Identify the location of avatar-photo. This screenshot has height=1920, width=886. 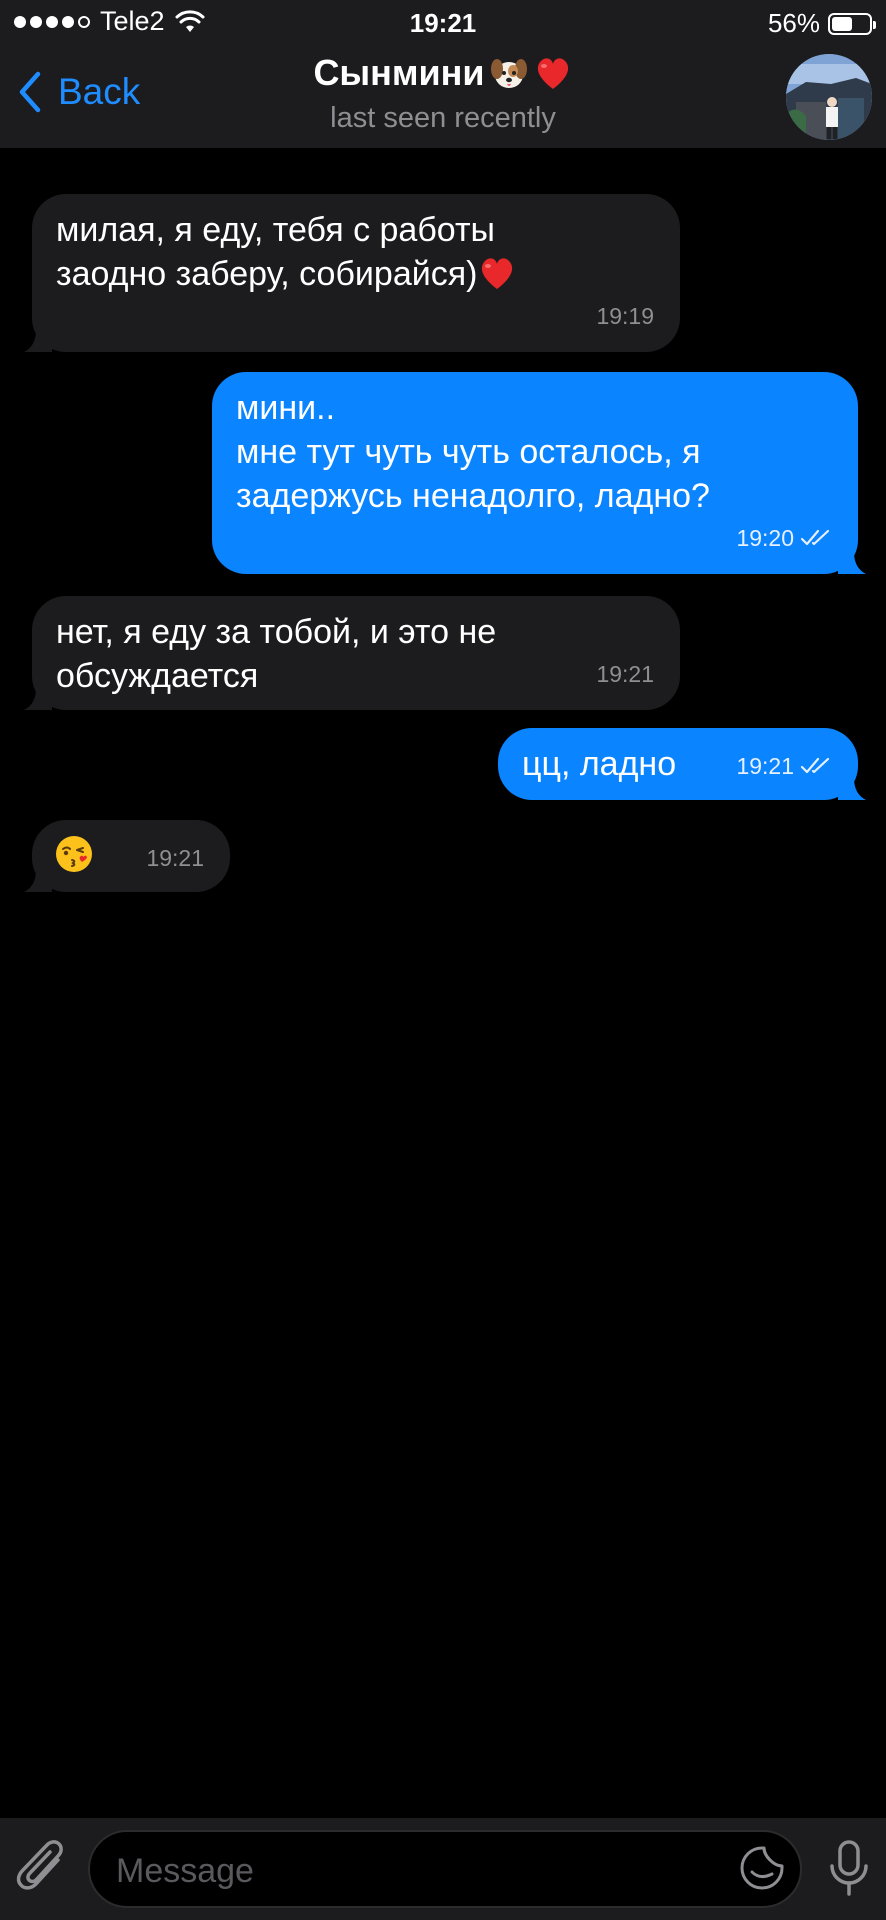
(829, 97).